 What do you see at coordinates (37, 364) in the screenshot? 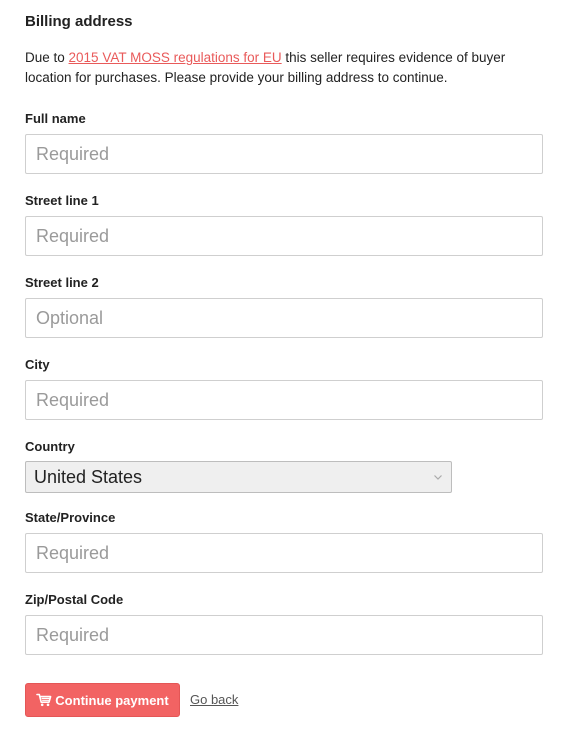
I see `city-label: City` at bounding box center [37, 364].